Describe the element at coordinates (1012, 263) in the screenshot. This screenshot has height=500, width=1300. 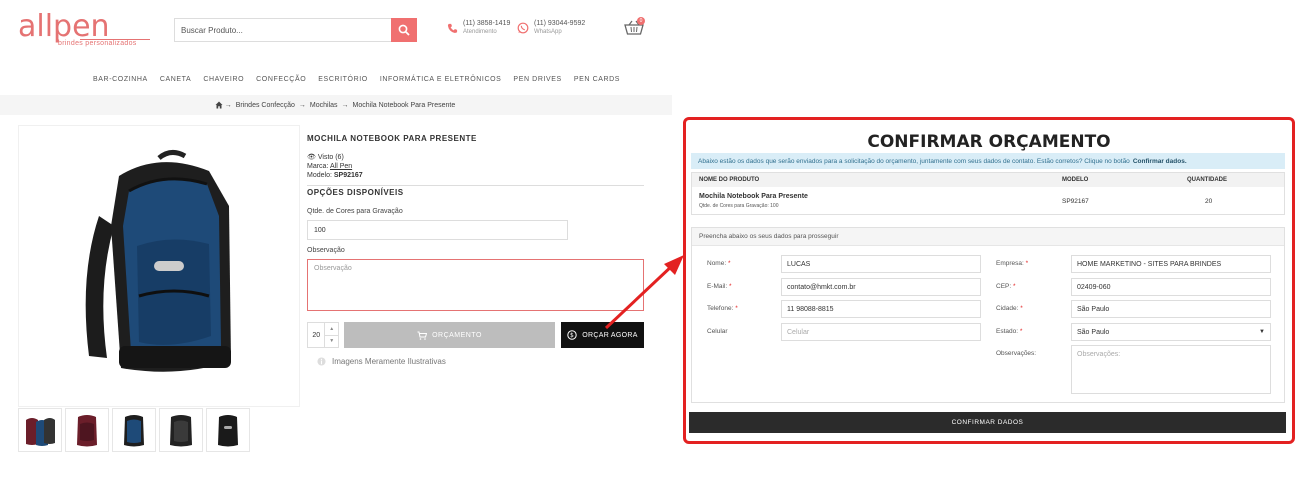
I see `company-label: Empresa: *` at that location.